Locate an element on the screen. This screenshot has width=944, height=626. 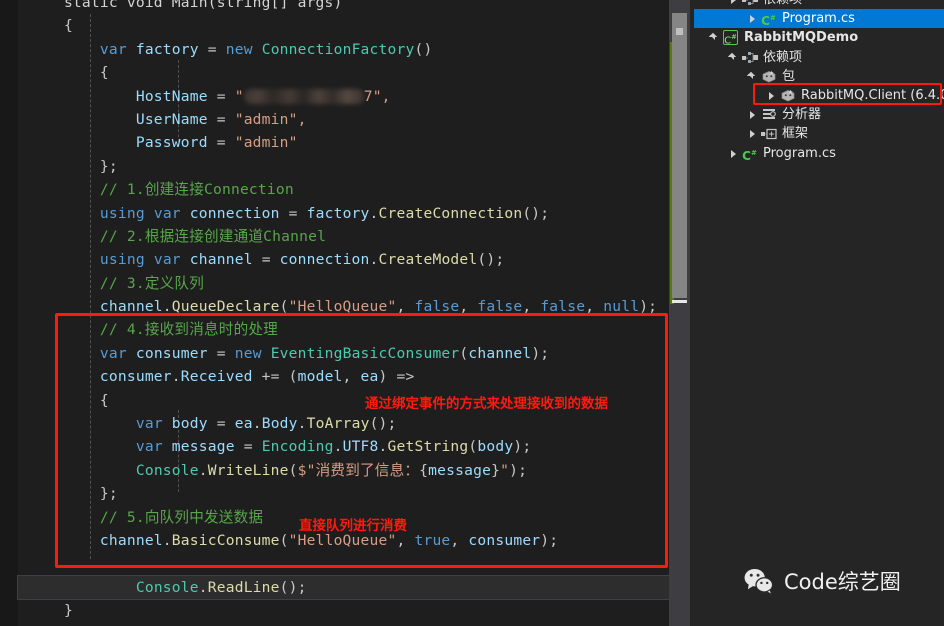
package-icon is located at coordinates (788, 95).